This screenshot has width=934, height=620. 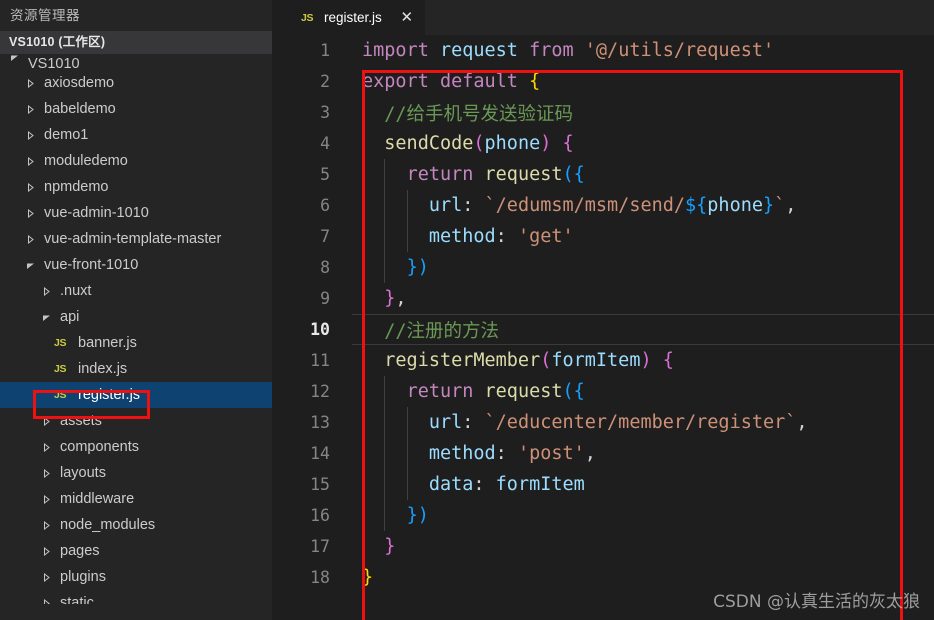 I want to click on code-line-4: 4 sendCode(phone) {, so click(x=612, y=143).